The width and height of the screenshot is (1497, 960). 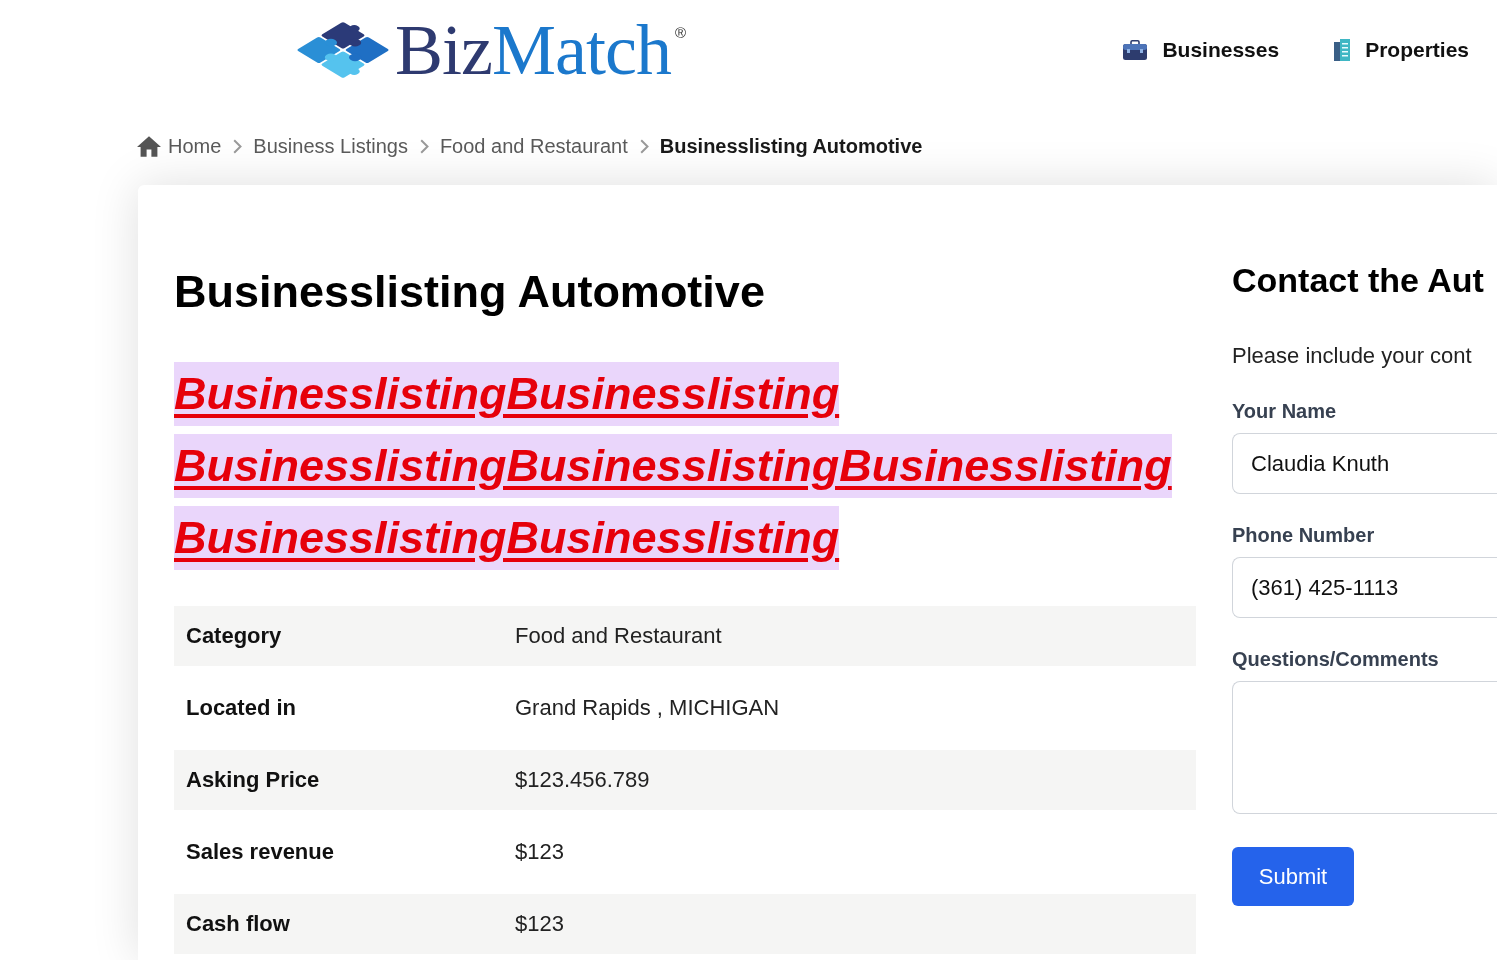 What do you see at coordinates (1293, 876) in the screenshot?
I see `submit-button: Submit` at bounding box center [1293, 876].